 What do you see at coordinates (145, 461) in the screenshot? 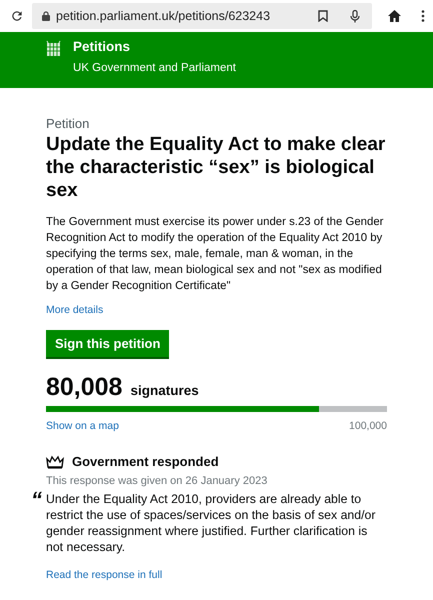
I see `response-heading: Government responded` at bounding box center [145, 461].